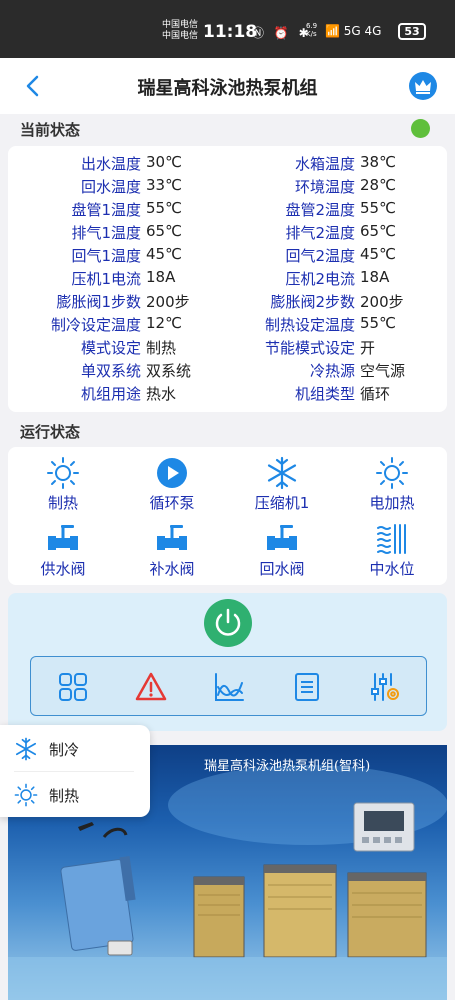 The image size is (455, 1000). What do you see at coordinates (353, 31) in the screenshot?
I see `signal-icons: 📶 5G 4G` at bounding box center [353, 31].